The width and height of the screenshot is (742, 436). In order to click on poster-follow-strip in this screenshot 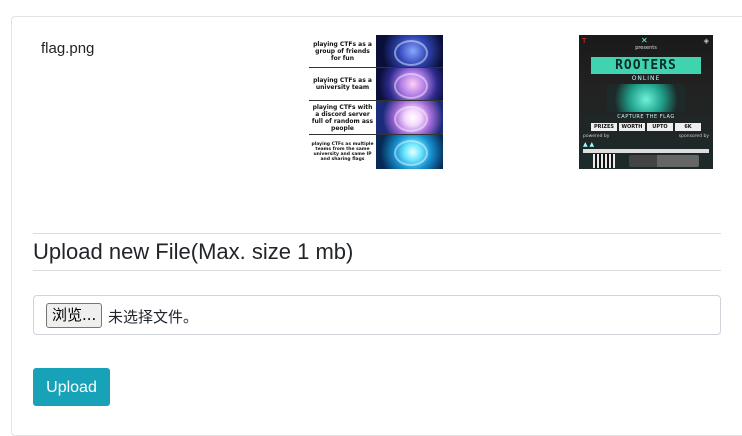, I will do `click(664, 161)`.